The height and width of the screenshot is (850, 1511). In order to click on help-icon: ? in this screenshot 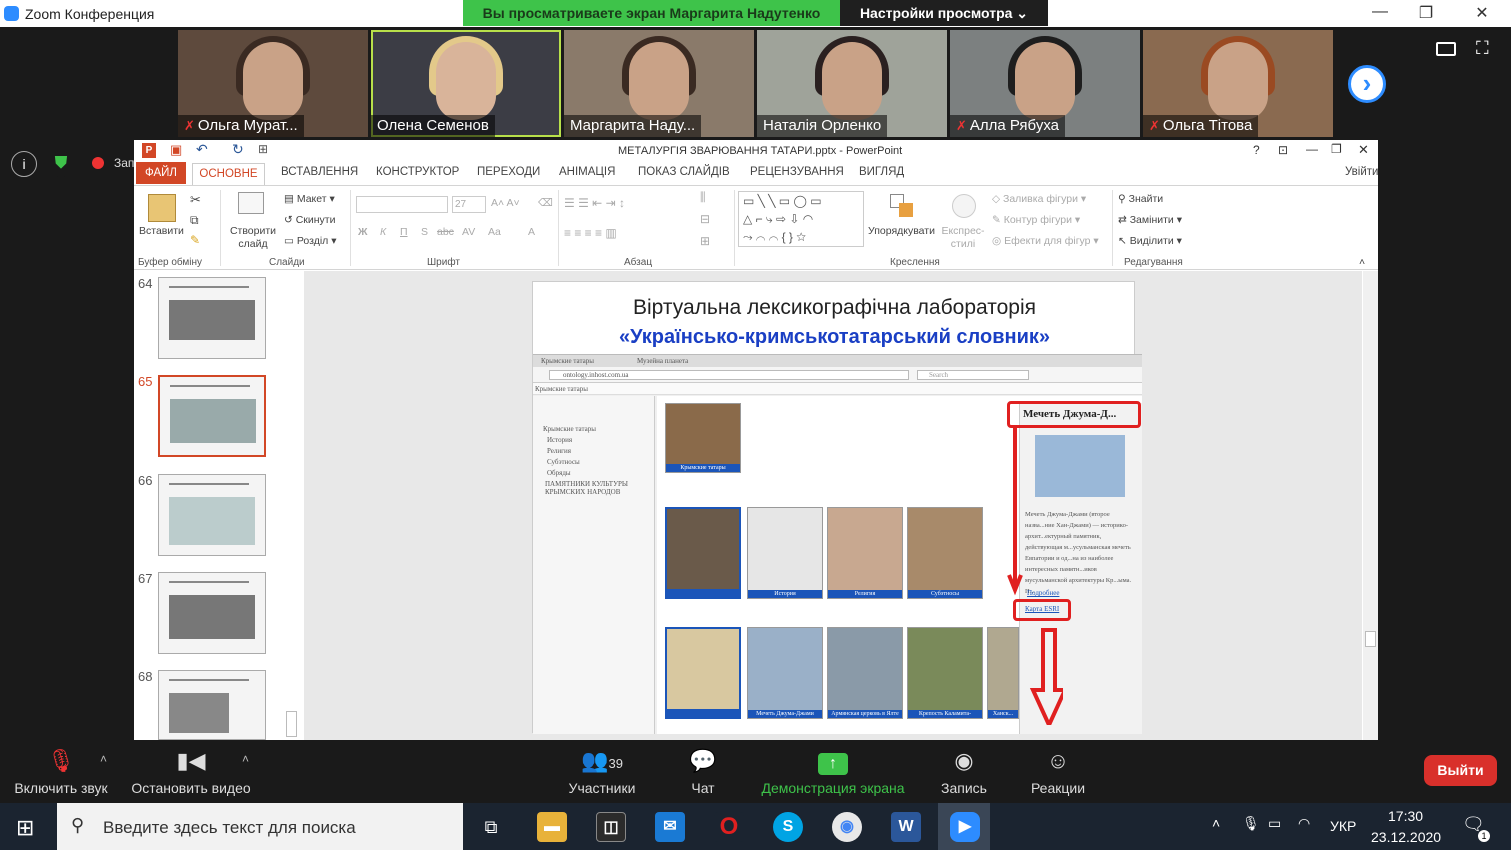, I will do `click(1256, 150)`.